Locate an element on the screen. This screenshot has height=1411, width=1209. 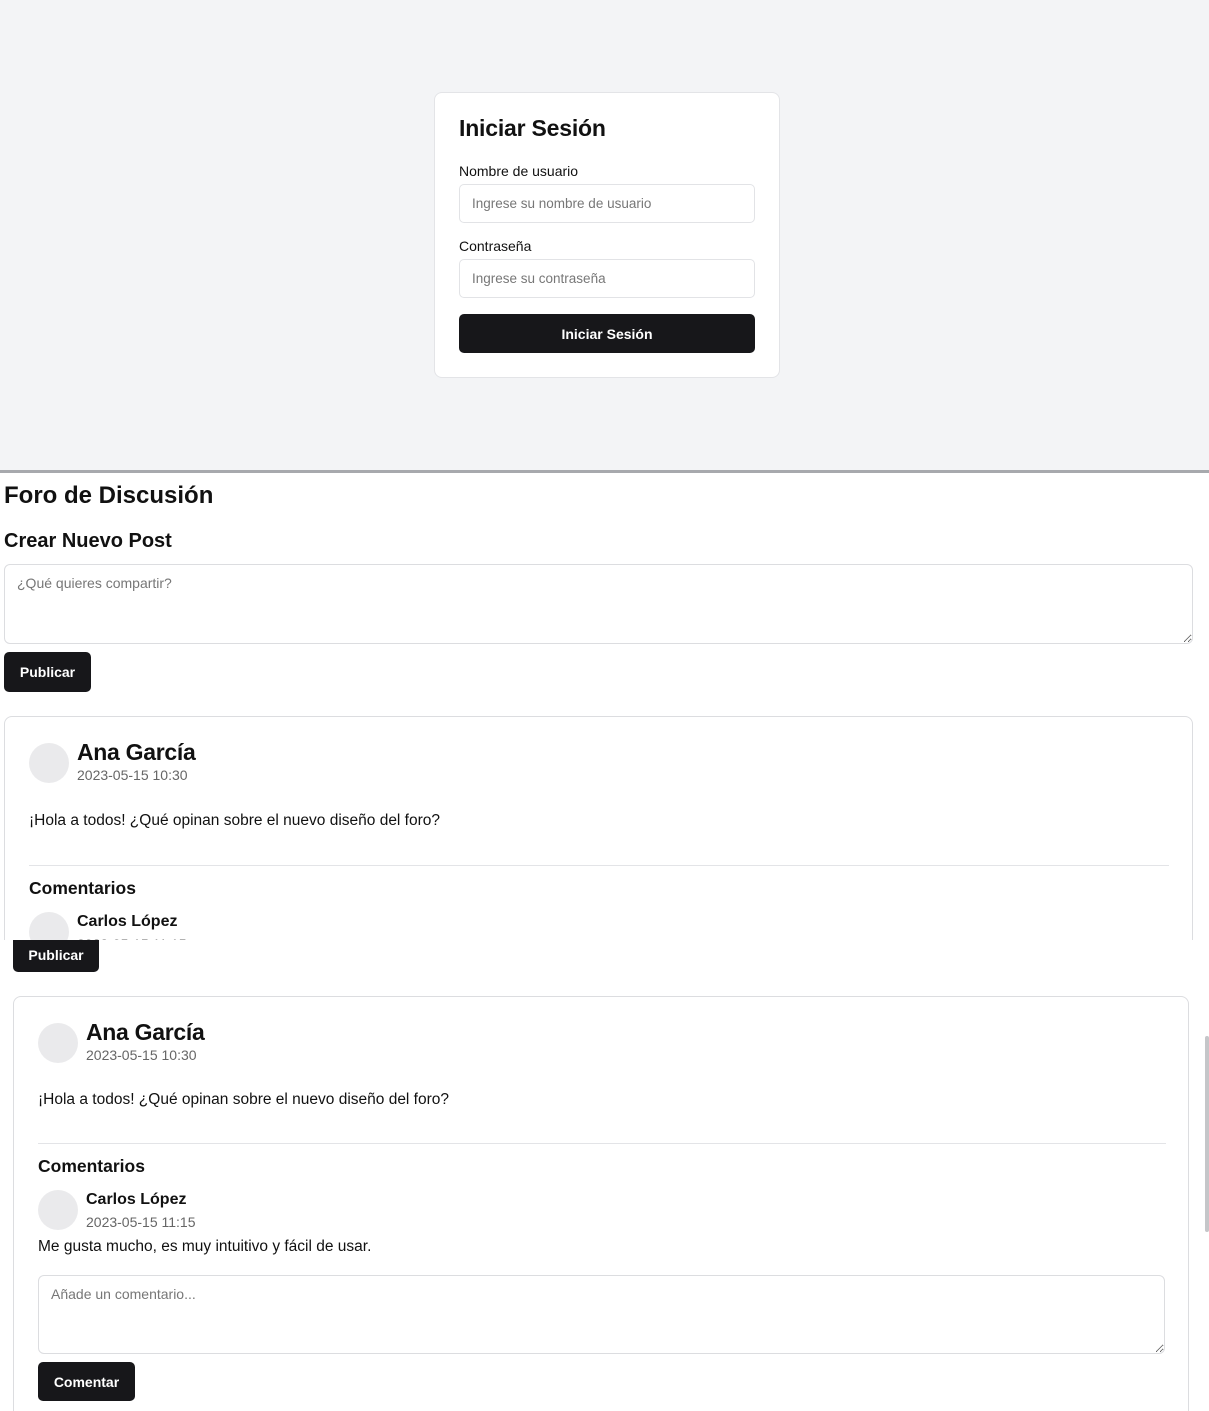
login-title: Iniciar Sesión is located at coordinates (532, 128).